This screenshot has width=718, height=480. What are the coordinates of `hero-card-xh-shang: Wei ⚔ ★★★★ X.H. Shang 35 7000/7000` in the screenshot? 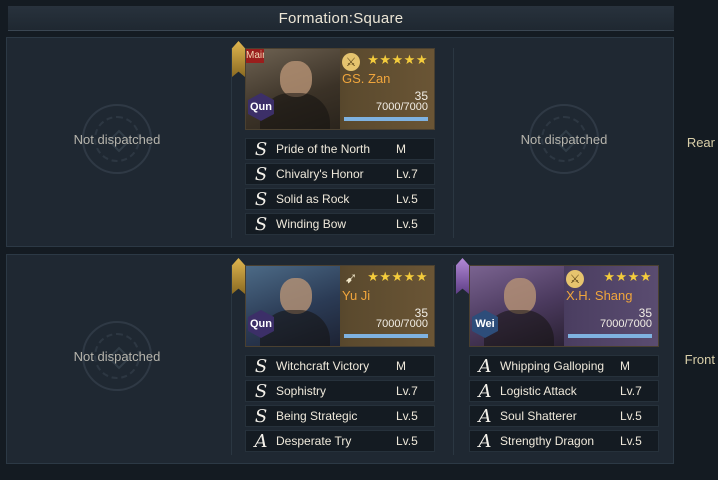 It's located at (564, 306).